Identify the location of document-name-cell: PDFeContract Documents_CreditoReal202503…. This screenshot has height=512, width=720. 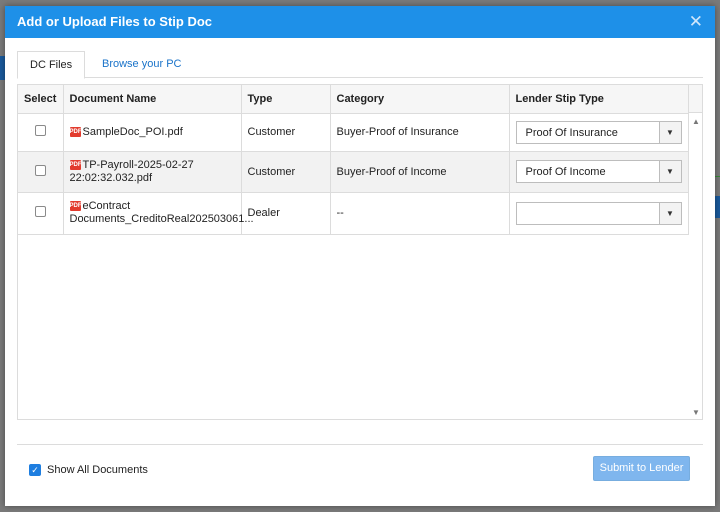
(158, 213).